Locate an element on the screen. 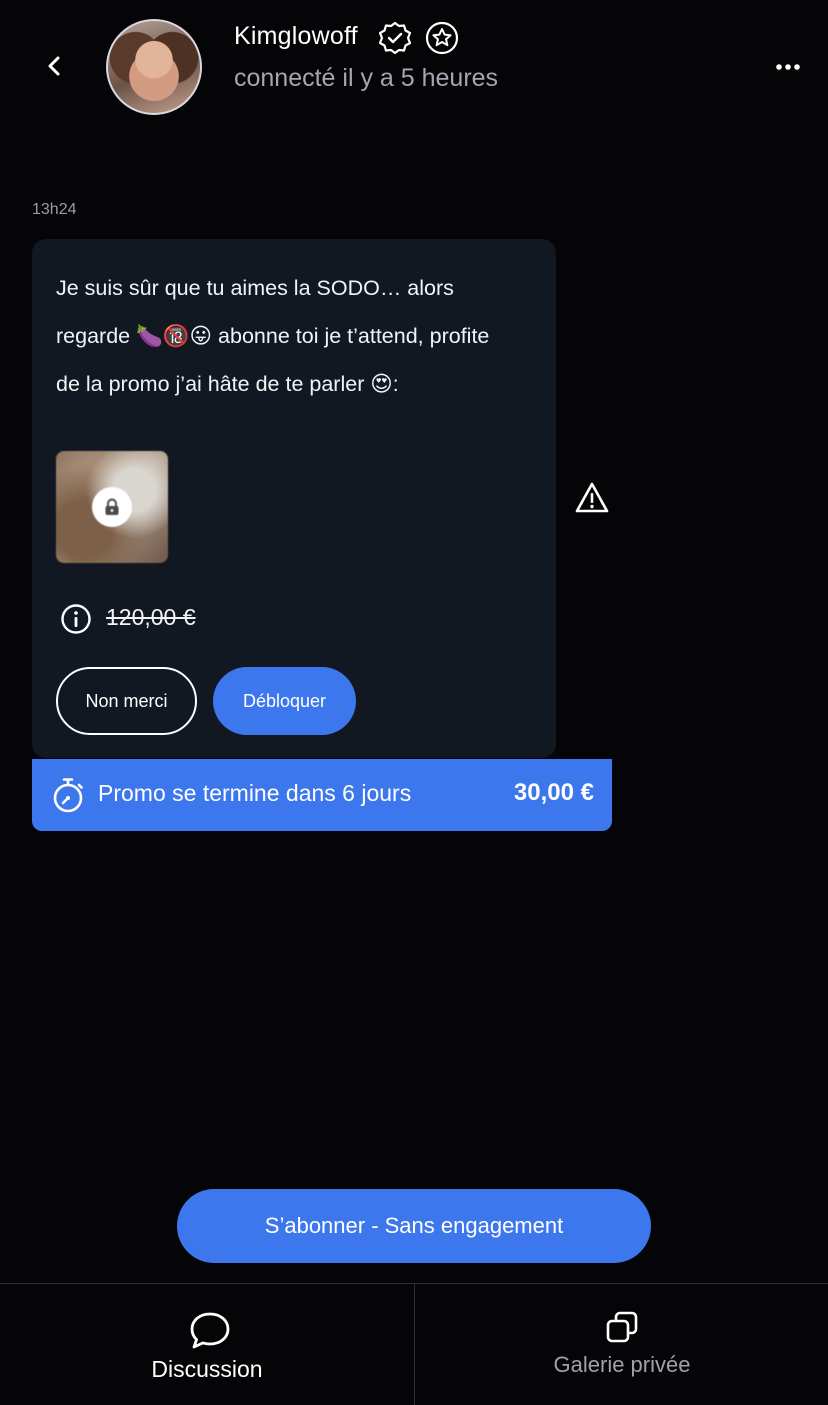 The height and width of the screenshot is (1405, 828). more-dots-icon is located at coordinates (788, 67).